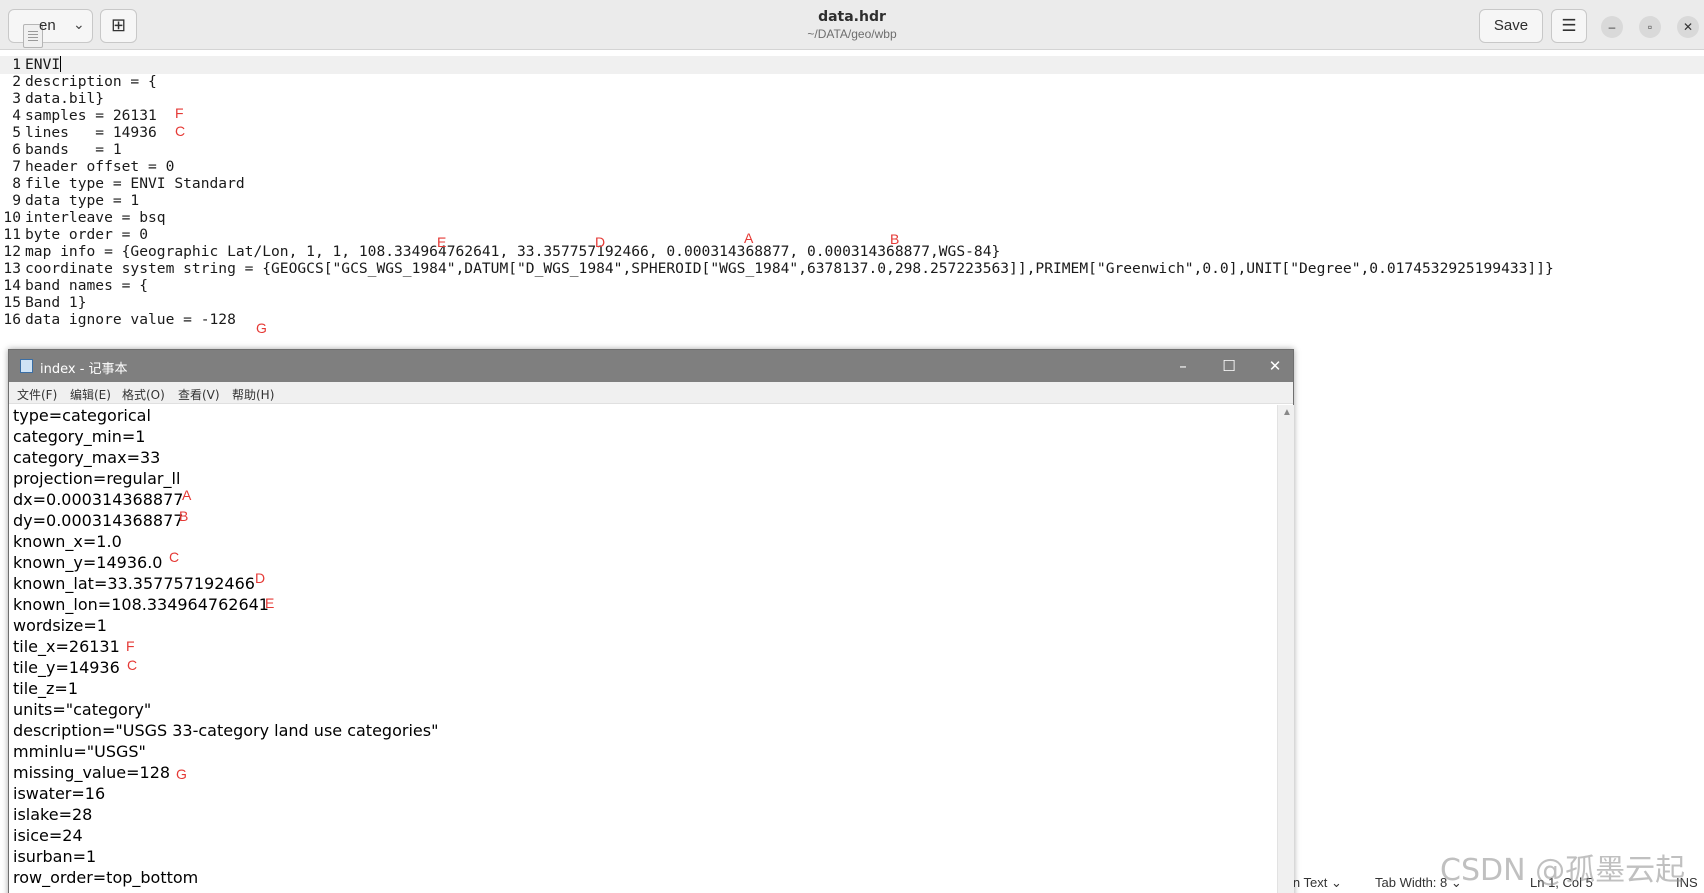 The image size is (1704, 893). What do you see at coordinates (95, 217) in the screenshot?
I see `line-text: interleave = bsq` at bounding box center [95, 217].